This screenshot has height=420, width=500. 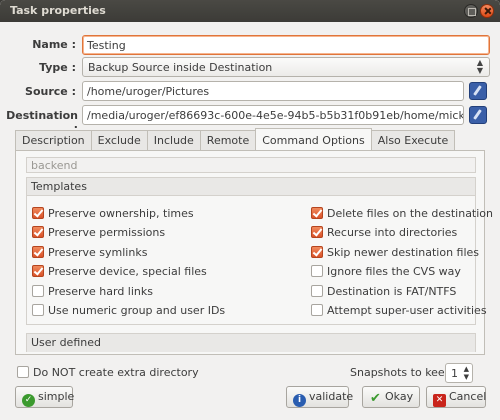 I want to click on type-select-value: Backup Source inside Destination, so click(x=180, y=67).